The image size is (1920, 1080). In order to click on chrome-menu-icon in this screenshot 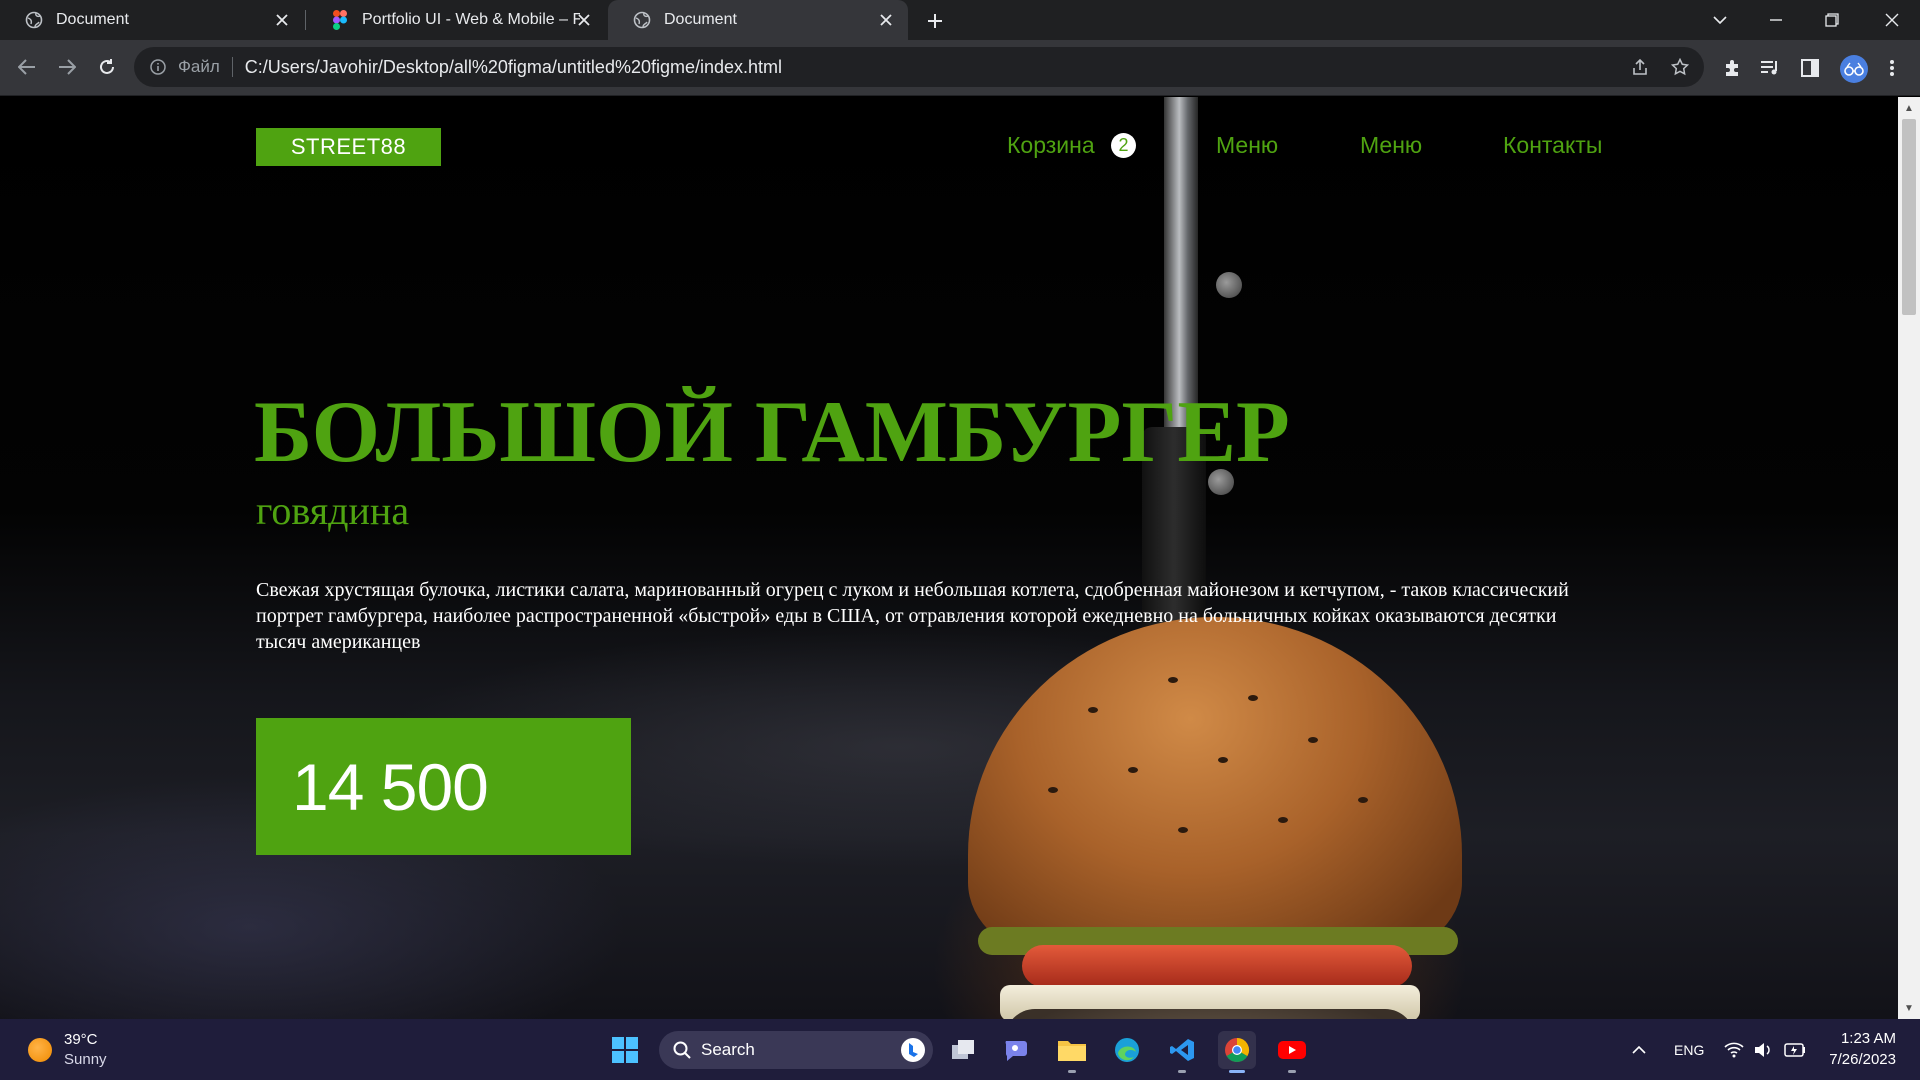, I will do `click(1892, 68)`.